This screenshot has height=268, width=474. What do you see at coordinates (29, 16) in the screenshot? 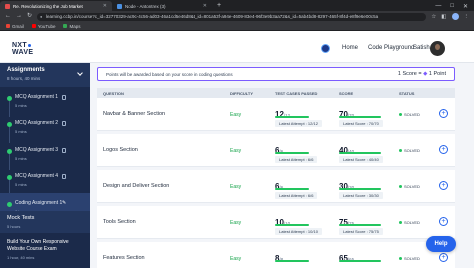
I see `reload-icon: ↻` at bounding box center [29, 16].